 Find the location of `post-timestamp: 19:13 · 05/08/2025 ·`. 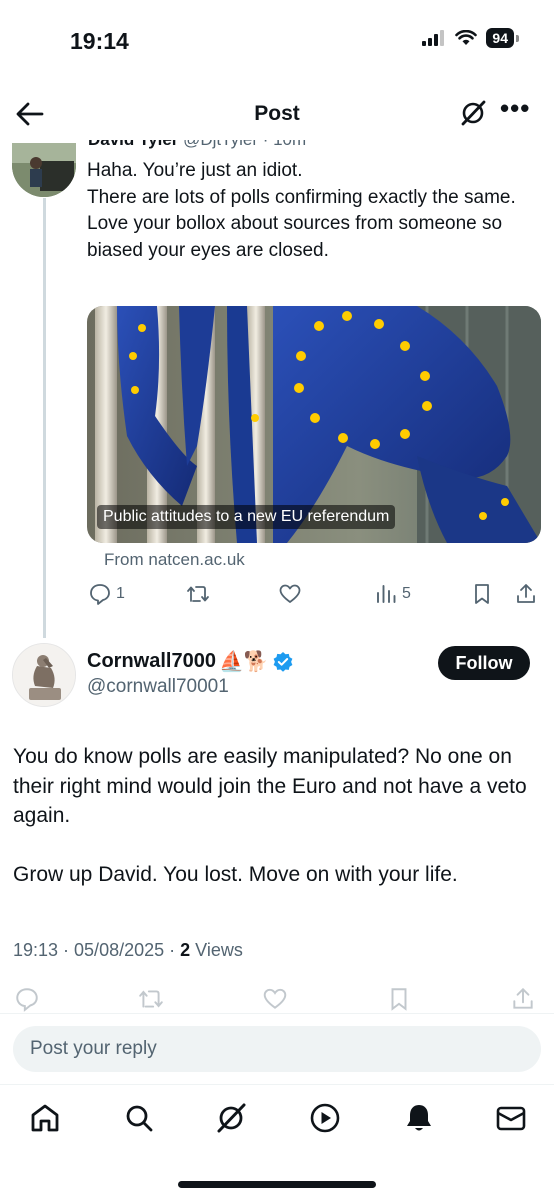

post-timestamp: 19:13 · 05/08/2025 · is located at coordinates (97, 950).